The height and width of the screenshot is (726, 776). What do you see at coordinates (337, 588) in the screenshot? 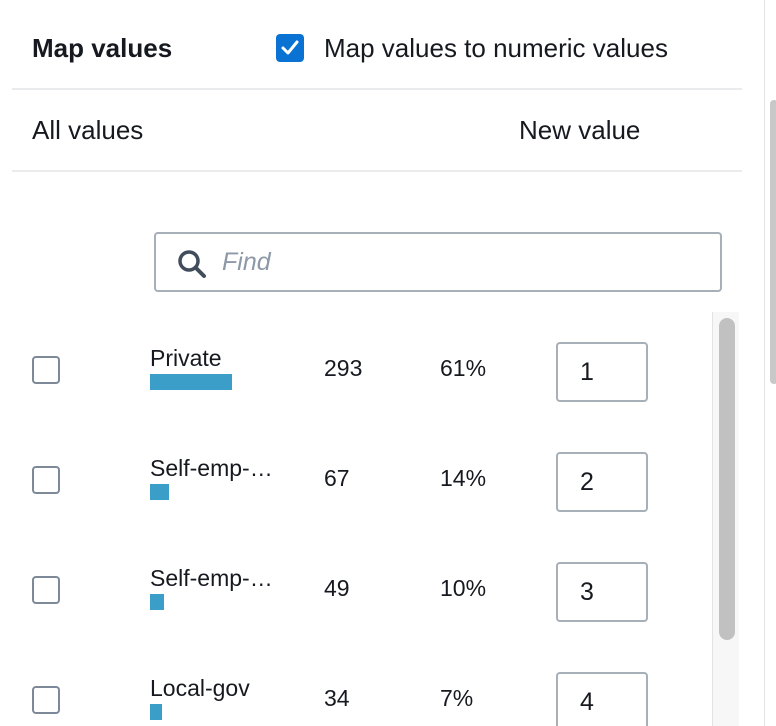
I see `value-count: 49` at bounding box center [337, 588].